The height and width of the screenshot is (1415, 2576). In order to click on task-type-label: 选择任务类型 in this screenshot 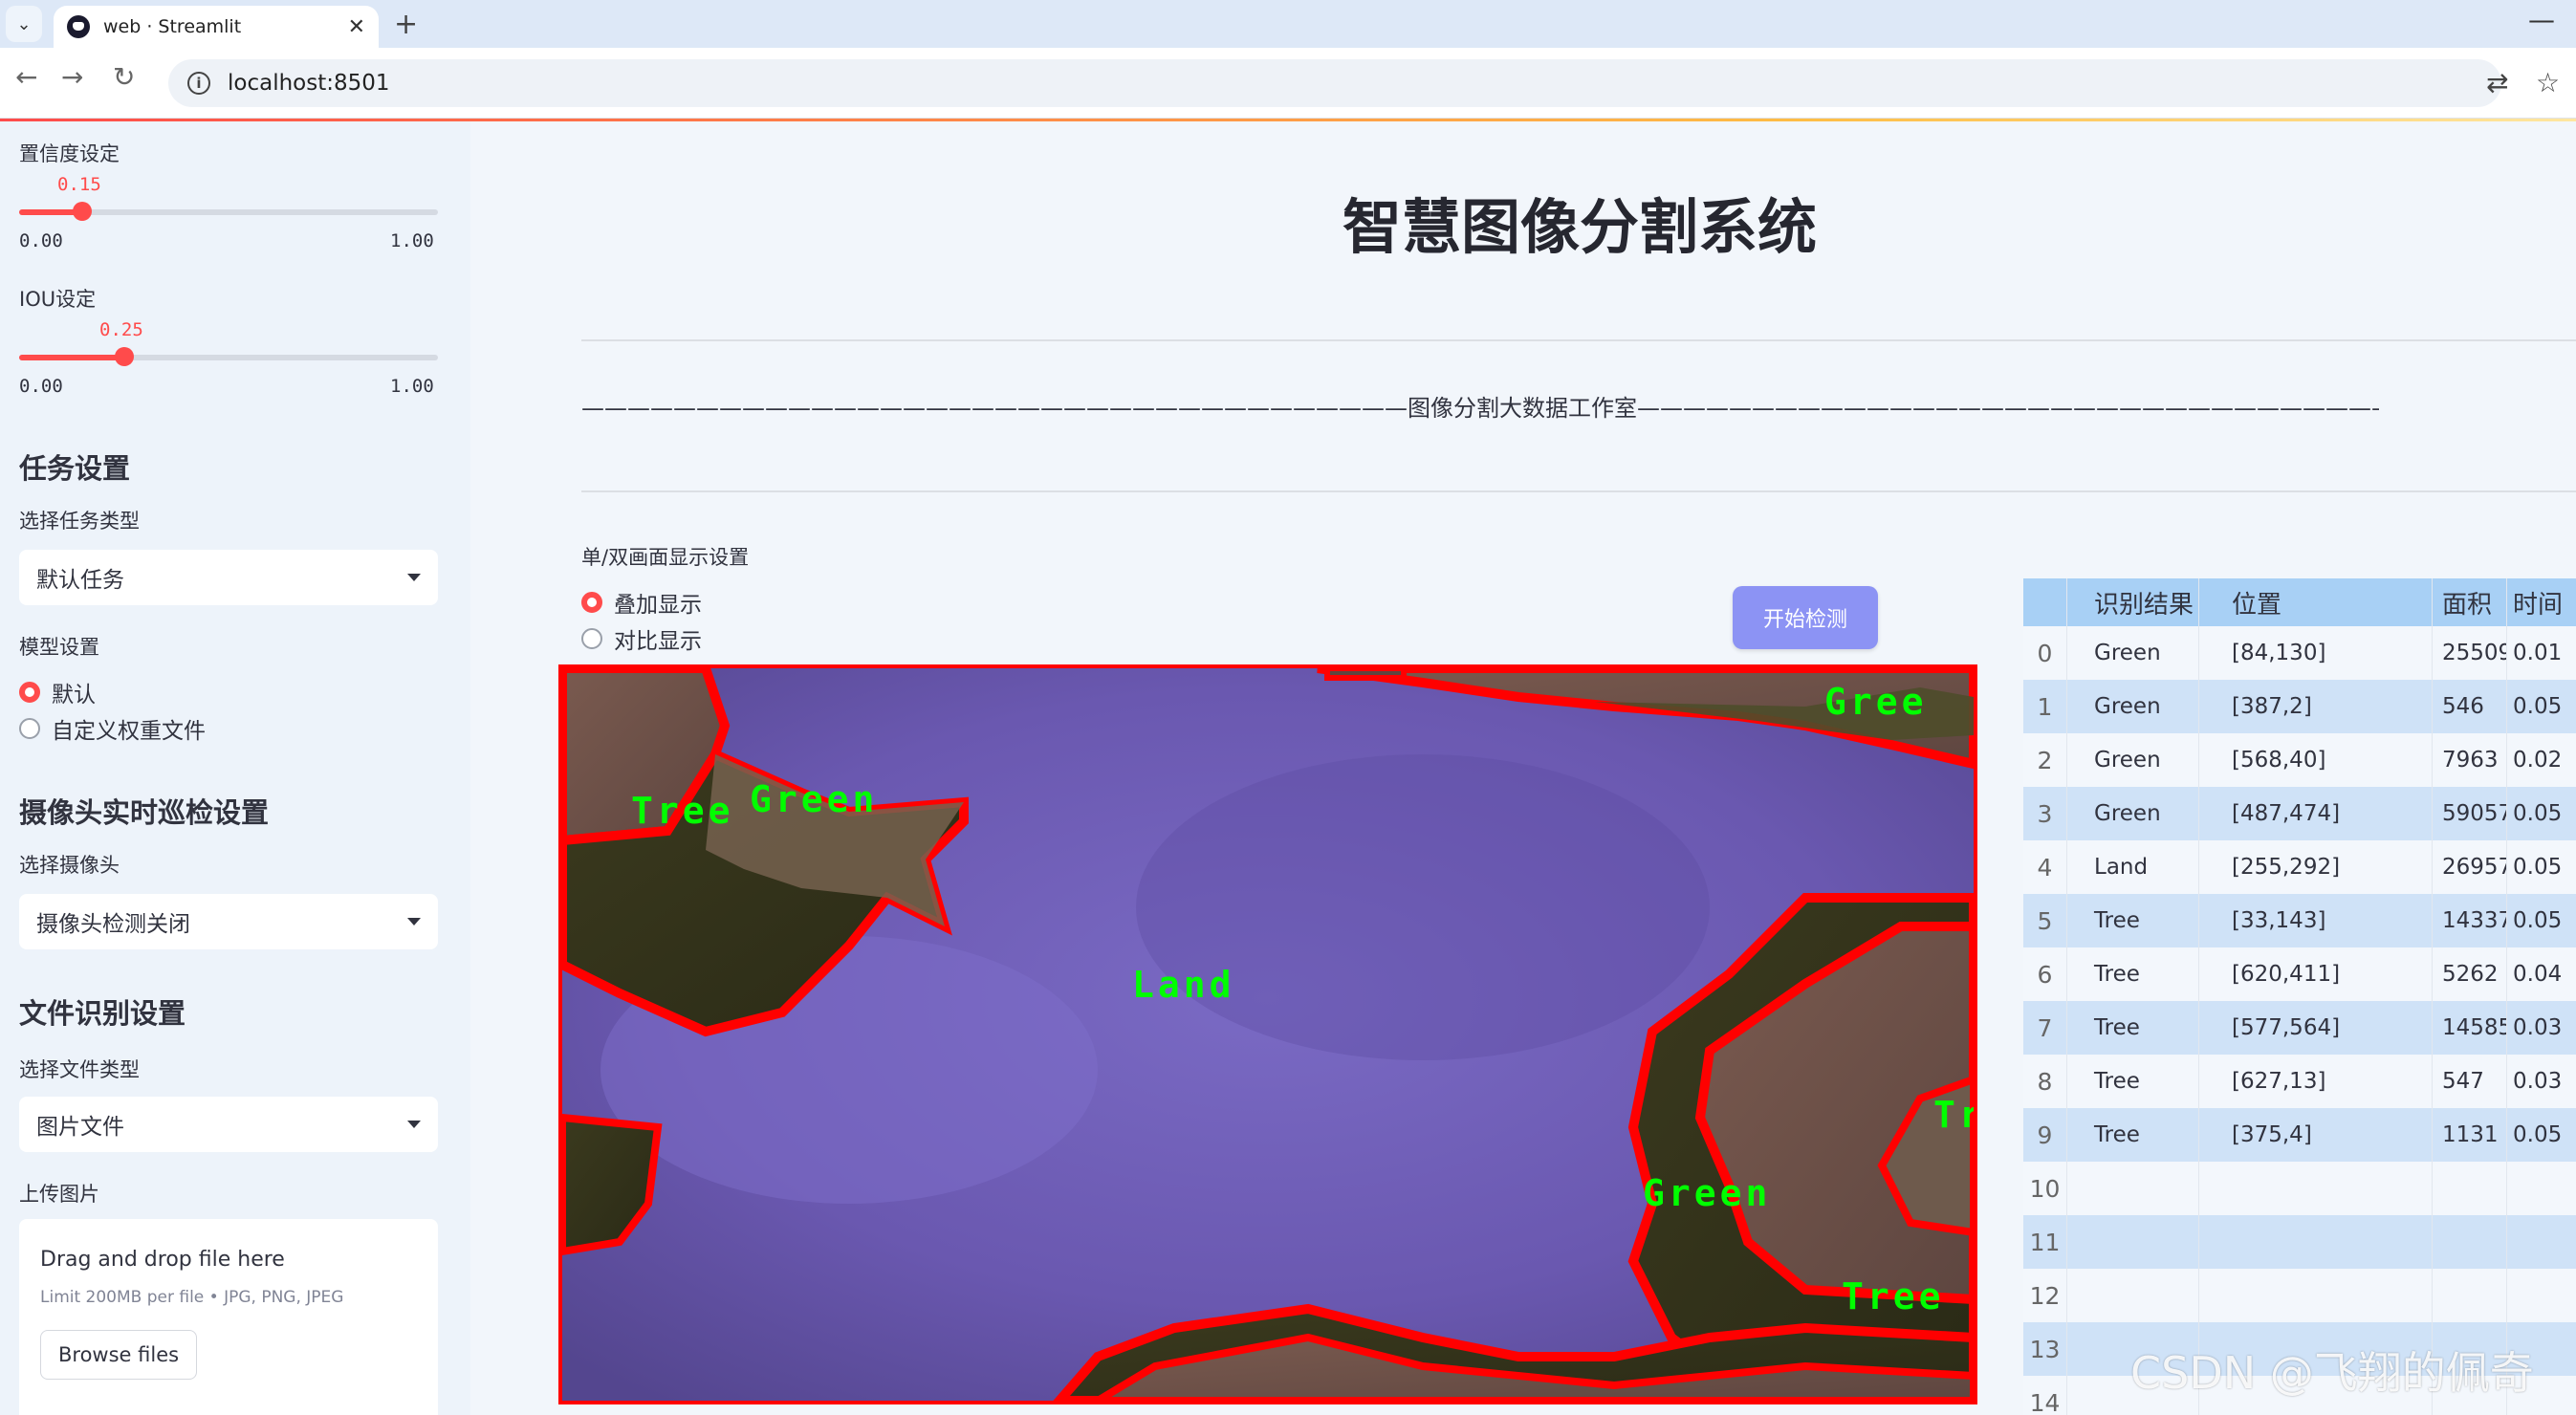, I will do `click(79, 522)`.